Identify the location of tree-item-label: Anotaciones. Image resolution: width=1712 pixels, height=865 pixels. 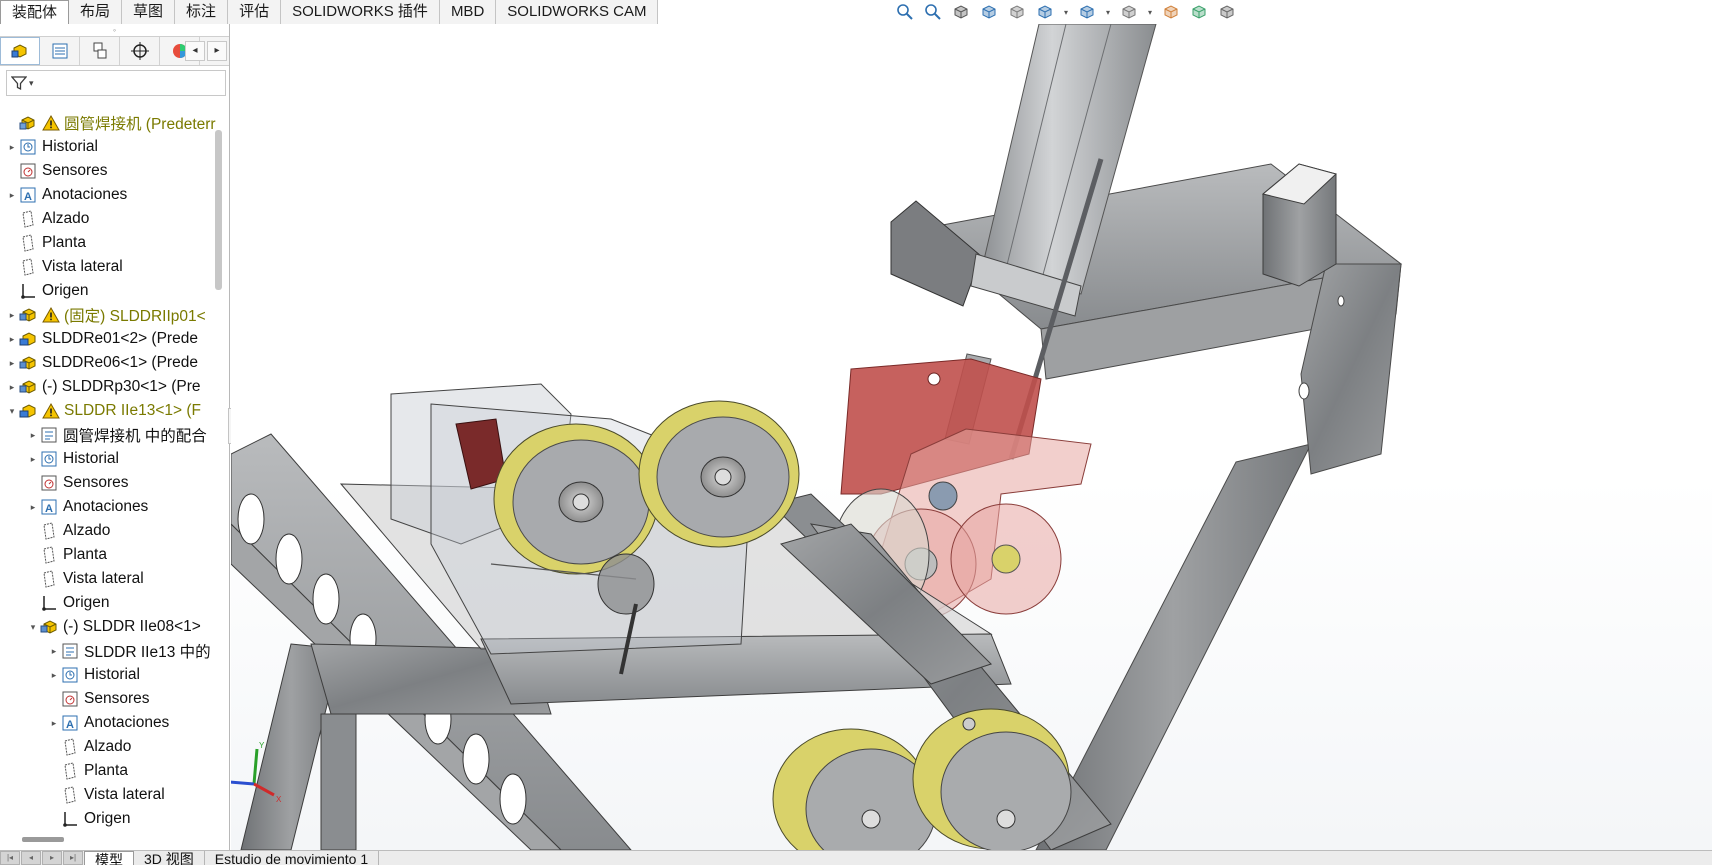
(85, 194).